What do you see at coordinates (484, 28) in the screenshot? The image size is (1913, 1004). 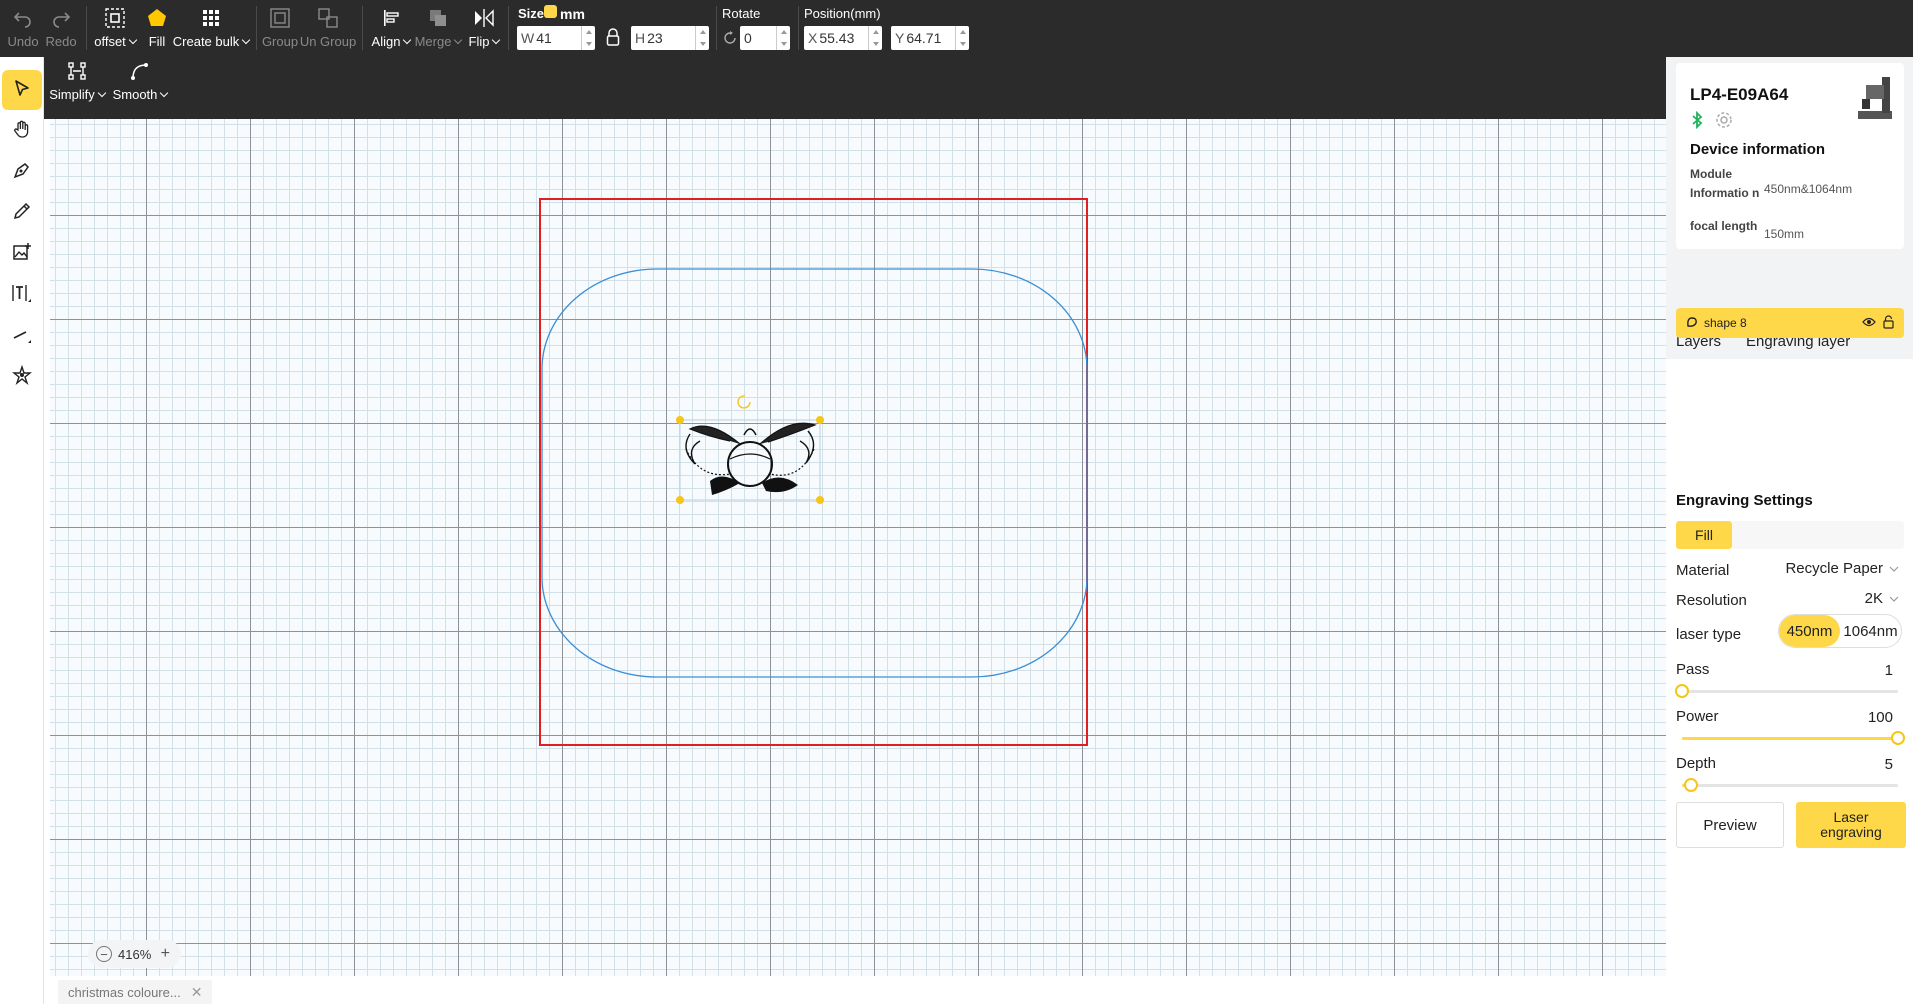 I see `flip-button: Flip` at bounding box center [484, 28].